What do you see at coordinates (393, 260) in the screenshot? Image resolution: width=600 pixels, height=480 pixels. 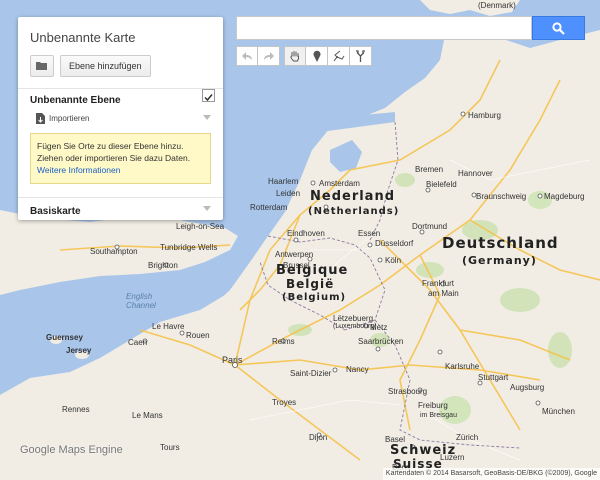 I see `map-label-koln: Köln` at bounding box center [393, 260].